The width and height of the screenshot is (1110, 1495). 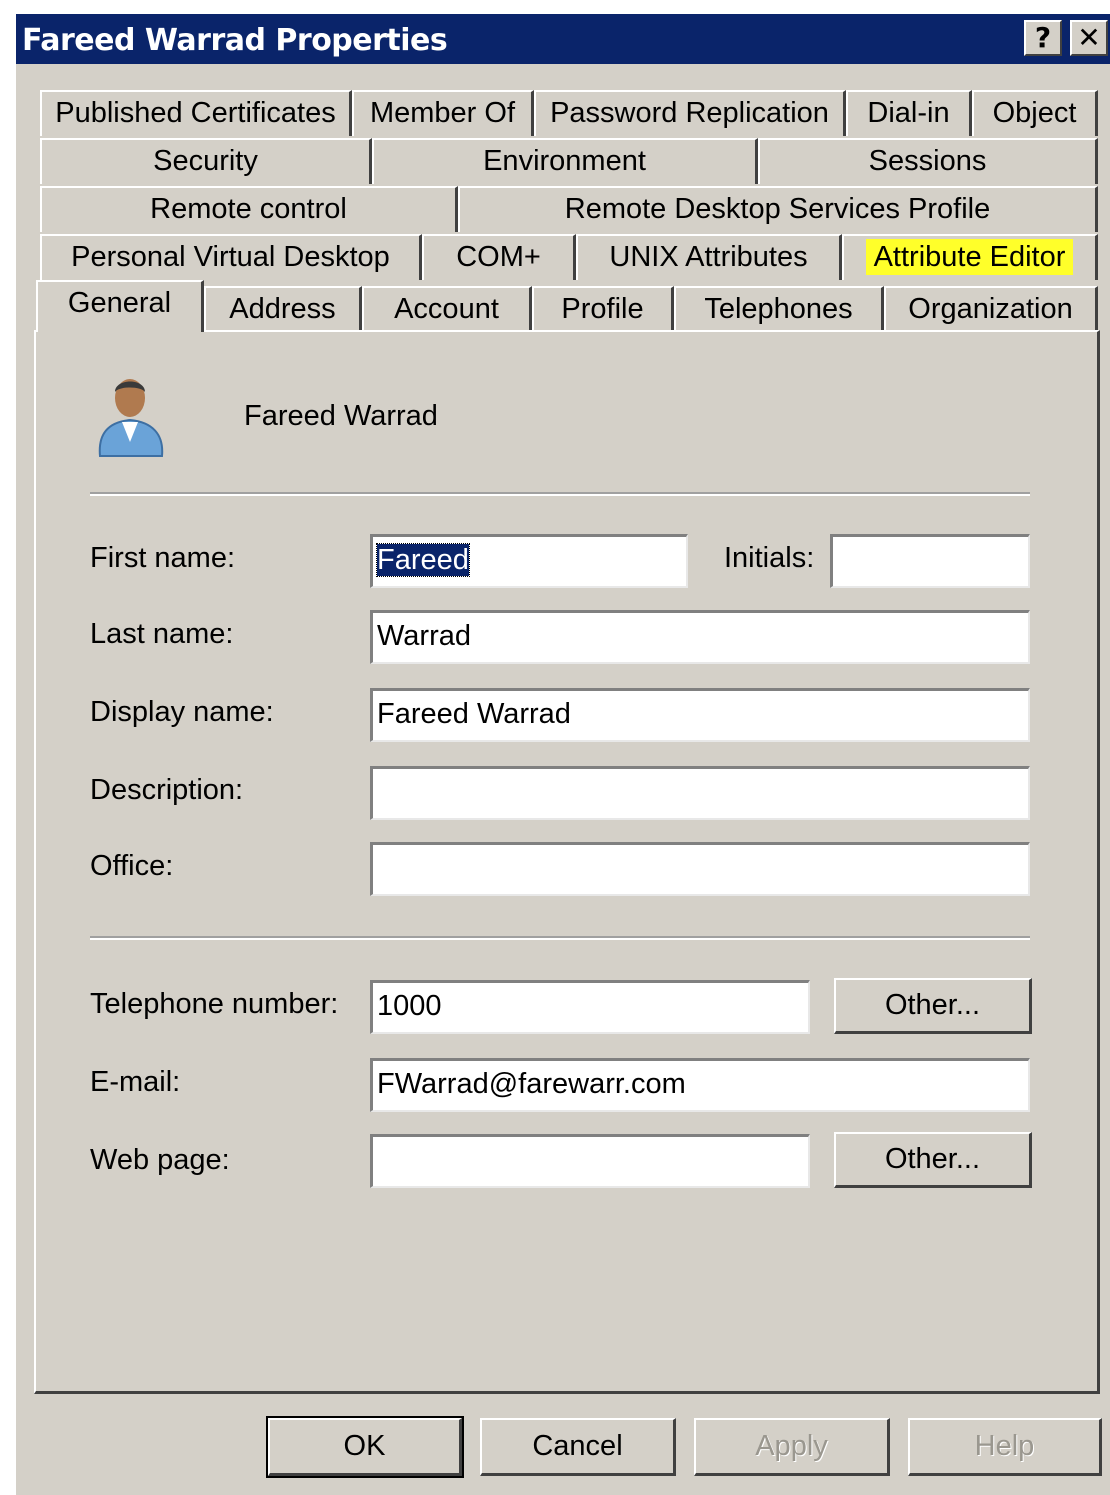 What do you see at coordinates (779, 309) in the screenshot?
I see `tab-telephones: Telephones` at bounding box center [779, 309].